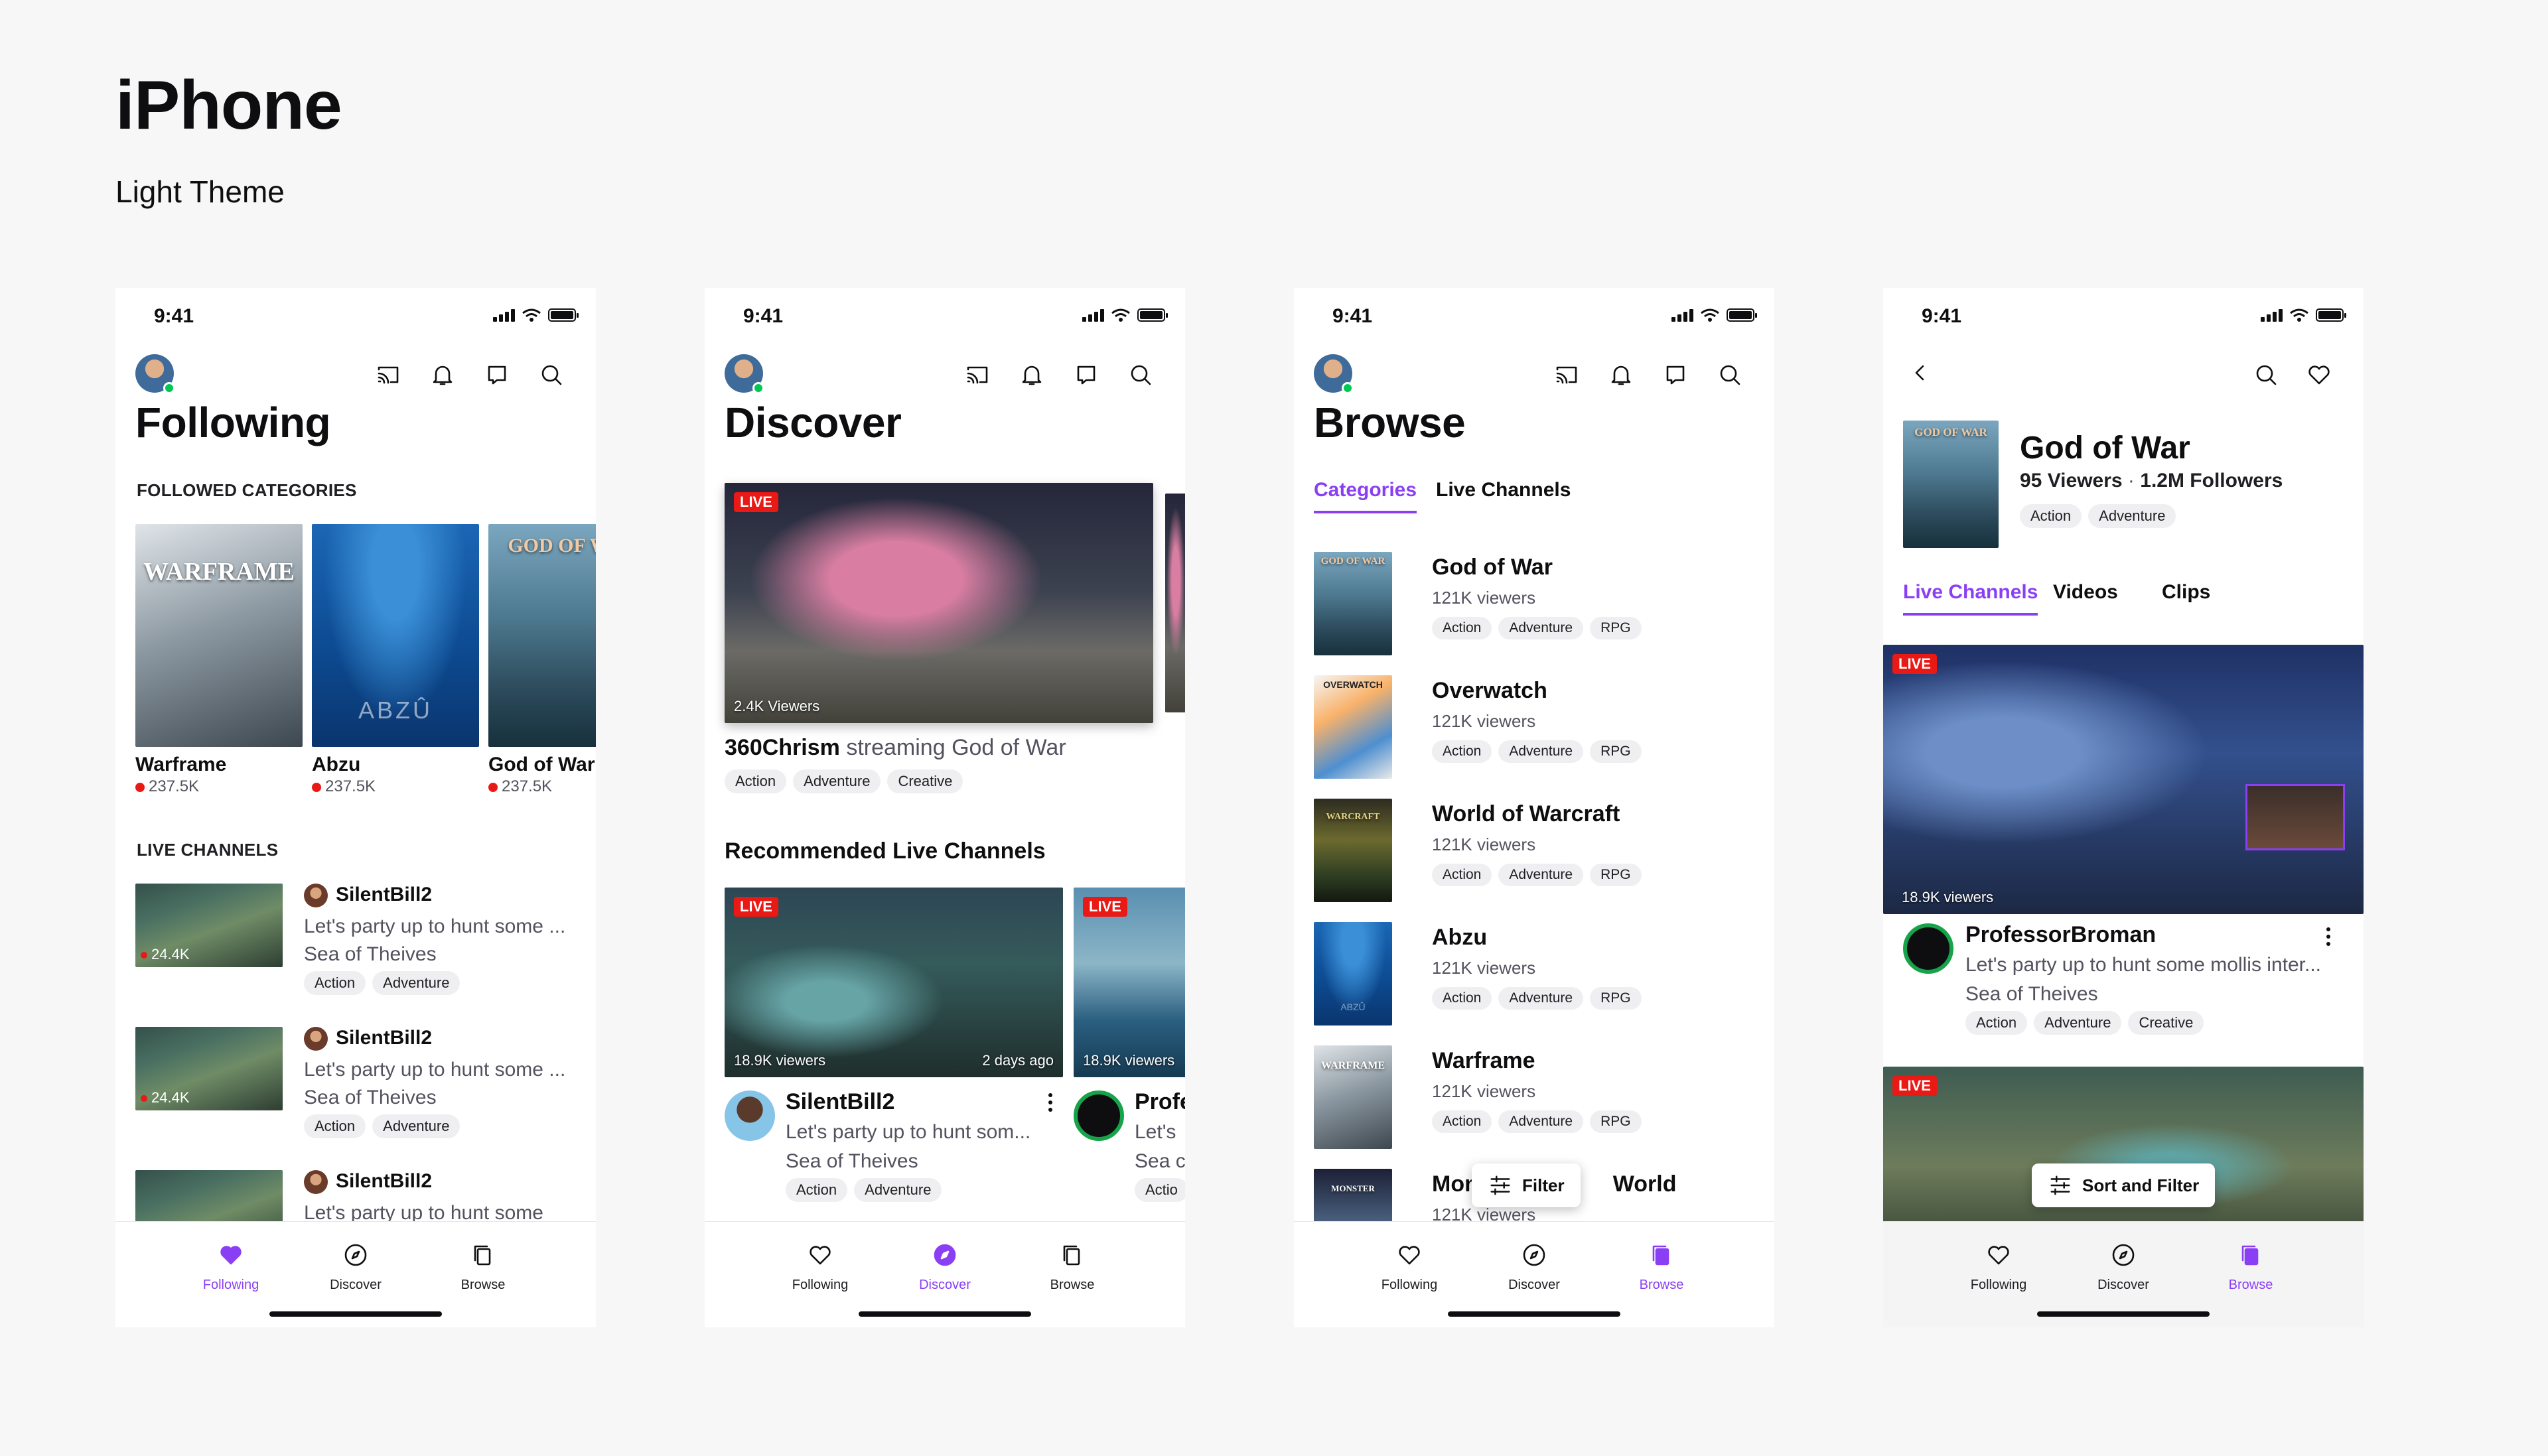  I want to click on category-viewers: 121K viewers, so click(1484, 1091).